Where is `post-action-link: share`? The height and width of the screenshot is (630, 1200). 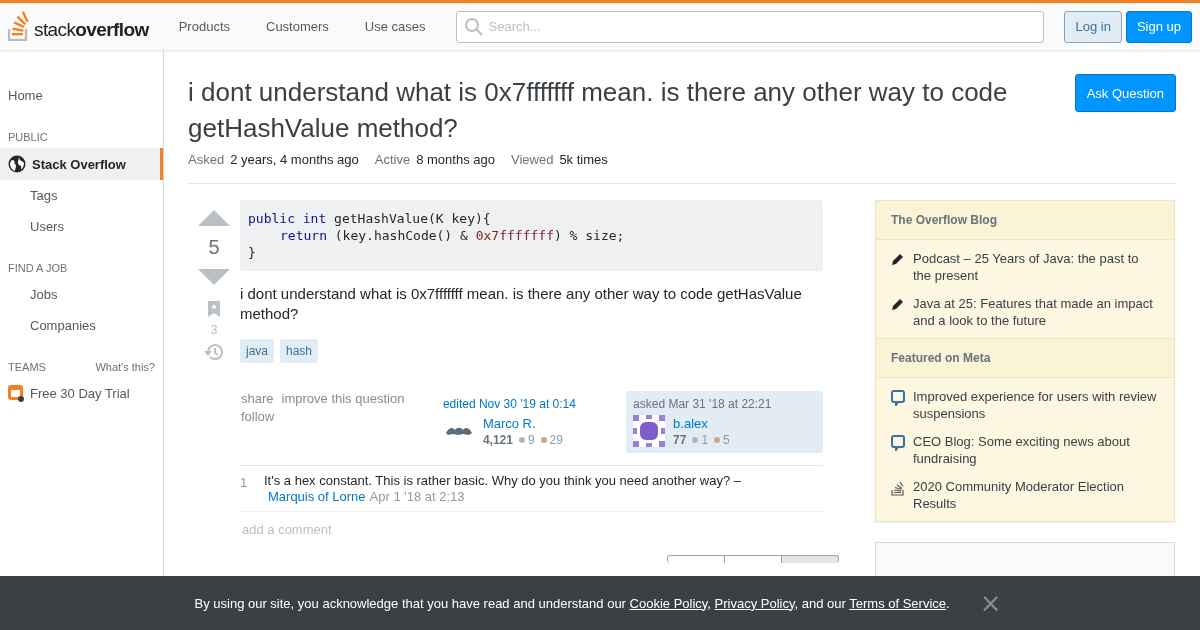 post-action-link: share is located at coordinates (257, 399).